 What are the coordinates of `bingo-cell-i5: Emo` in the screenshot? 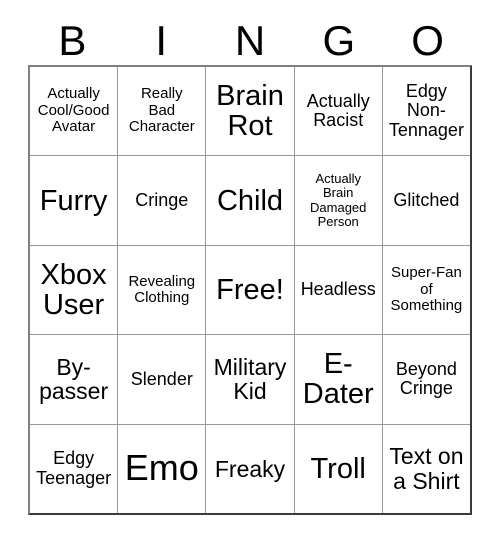 It's located at (161, 469).